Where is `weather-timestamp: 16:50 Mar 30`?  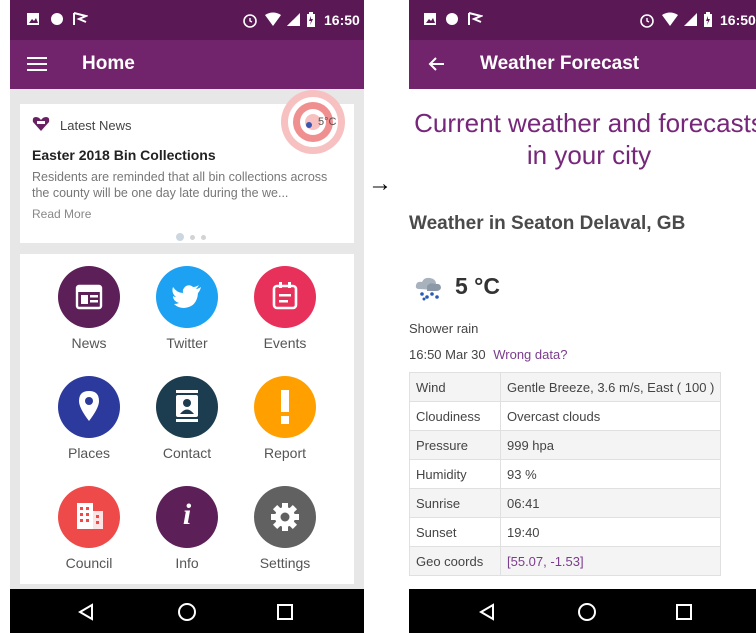
weather-timestamp: 16:50 Mar 30 is located at coordinates (447, 354).